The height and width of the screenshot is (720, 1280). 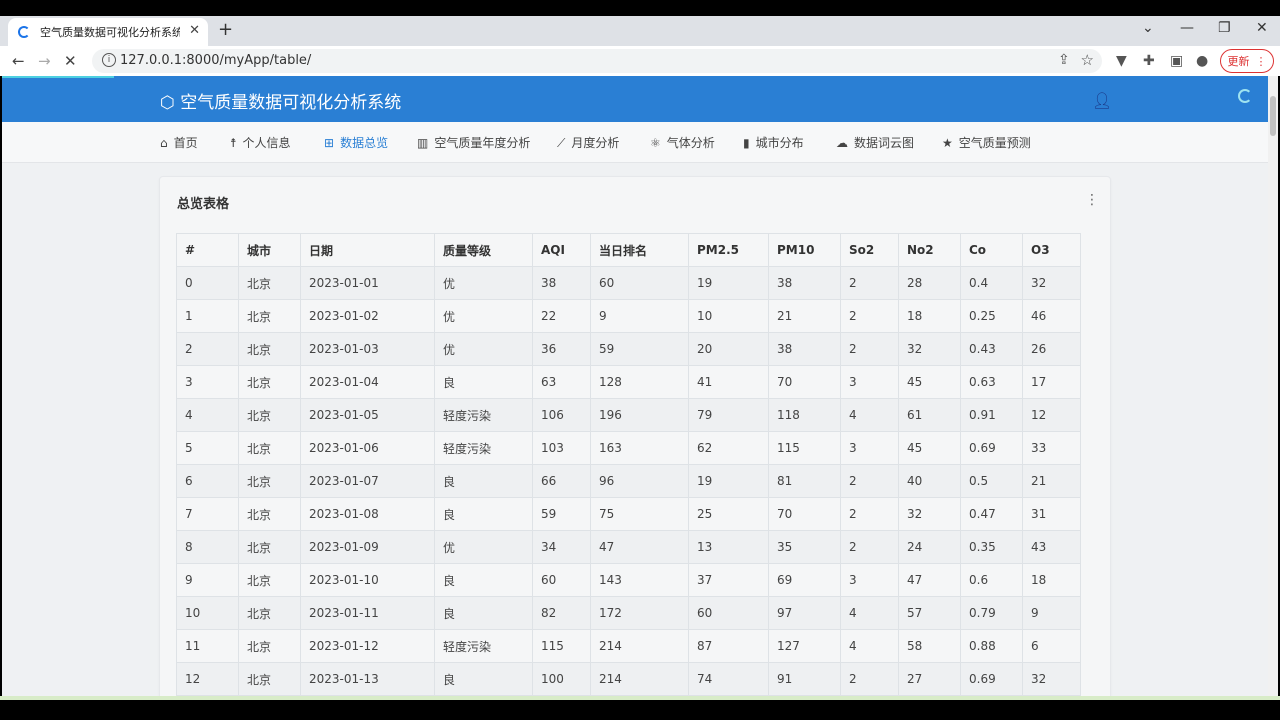 I want to click on bar-chart-icon: ▥, so click(x=423, y=143).